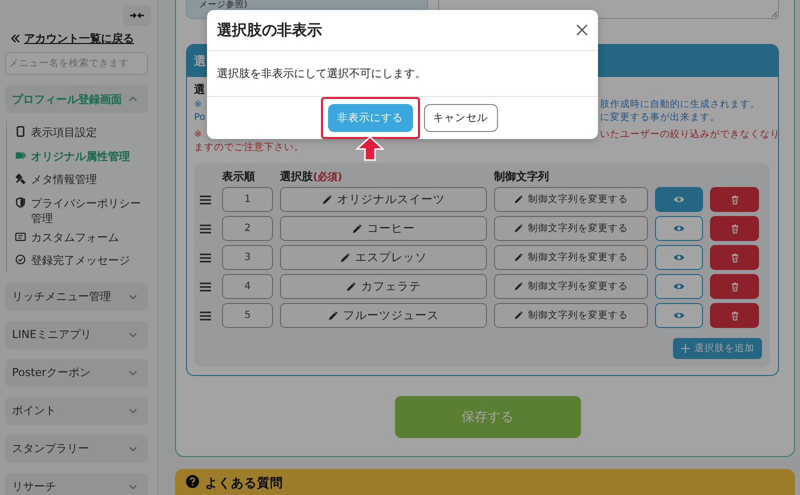 The height and width of the screenshot is (495, 800). What do you see at coordinates (689, 134) in the screenshot?
I see `note-text: いたユーザーの絞り込みができなくなり` at bounding box center [689, 134].